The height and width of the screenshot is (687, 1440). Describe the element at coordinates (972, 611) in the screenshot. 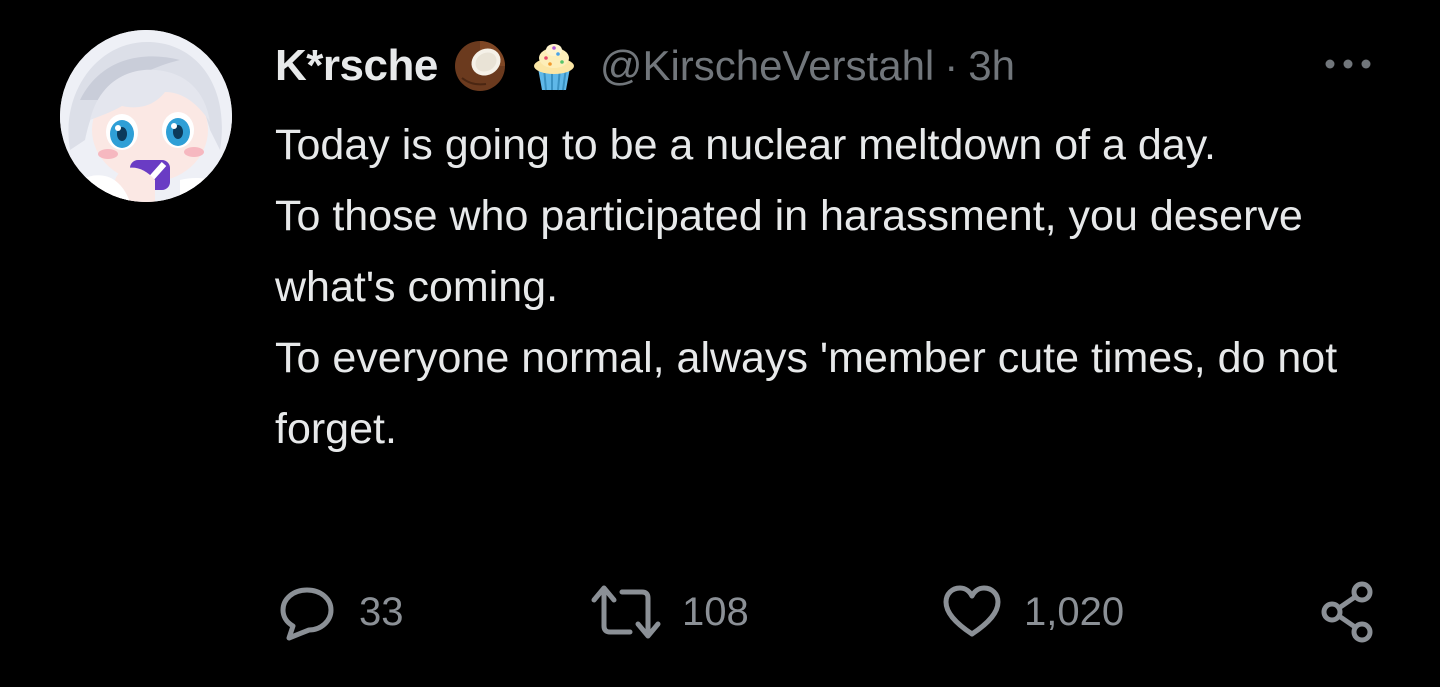

I see `heart-icon` at that location.